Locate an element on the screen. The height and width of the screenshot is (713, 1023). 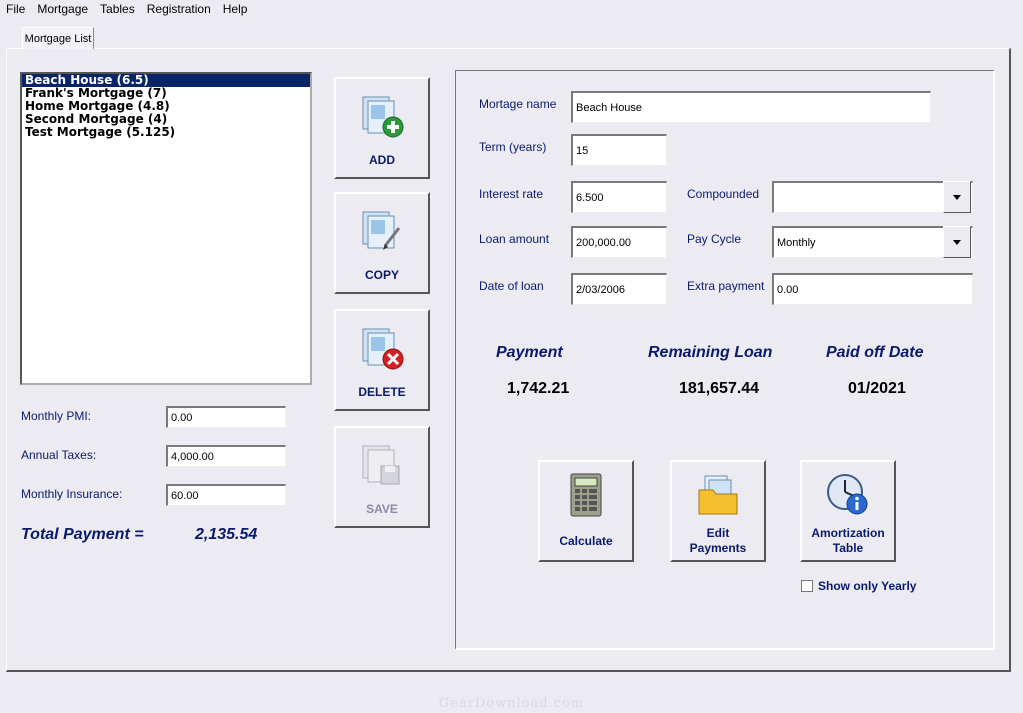
delete-button: DELETE is located at coordinates (382, 360).